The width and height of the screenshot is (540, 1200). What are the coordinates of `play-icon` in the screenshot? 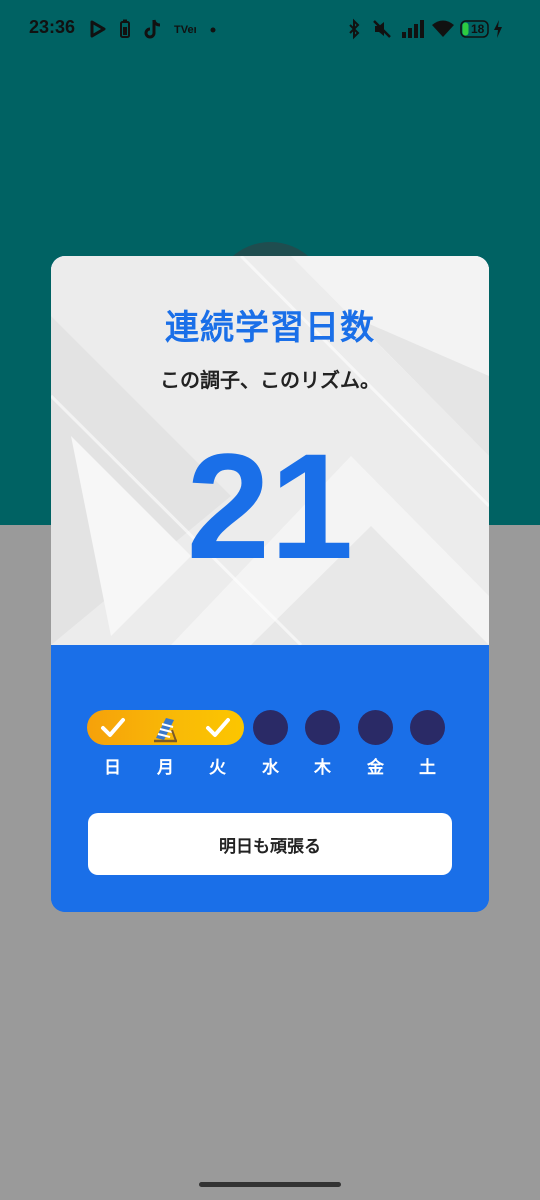 It's located at (98, 29).